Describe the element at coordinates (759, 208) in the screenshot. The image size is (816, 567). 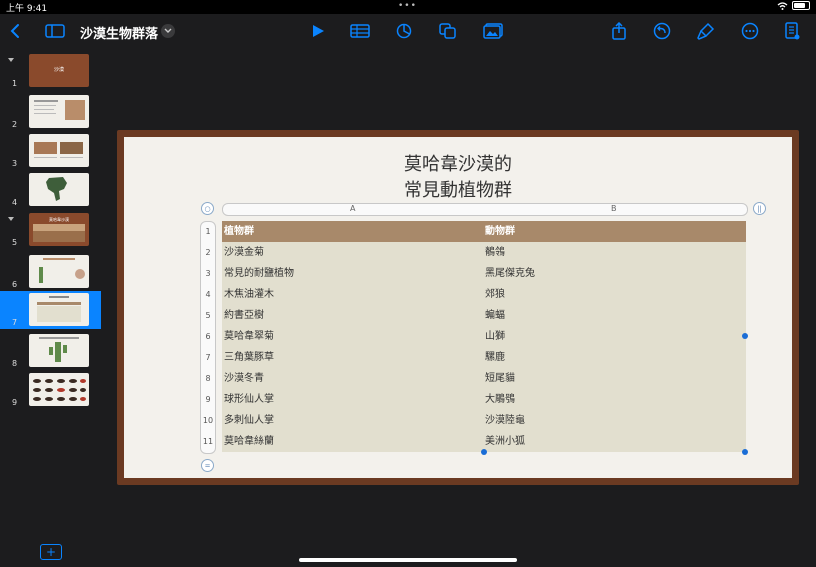
I see `add-column-handle-icon: ||` at that location.